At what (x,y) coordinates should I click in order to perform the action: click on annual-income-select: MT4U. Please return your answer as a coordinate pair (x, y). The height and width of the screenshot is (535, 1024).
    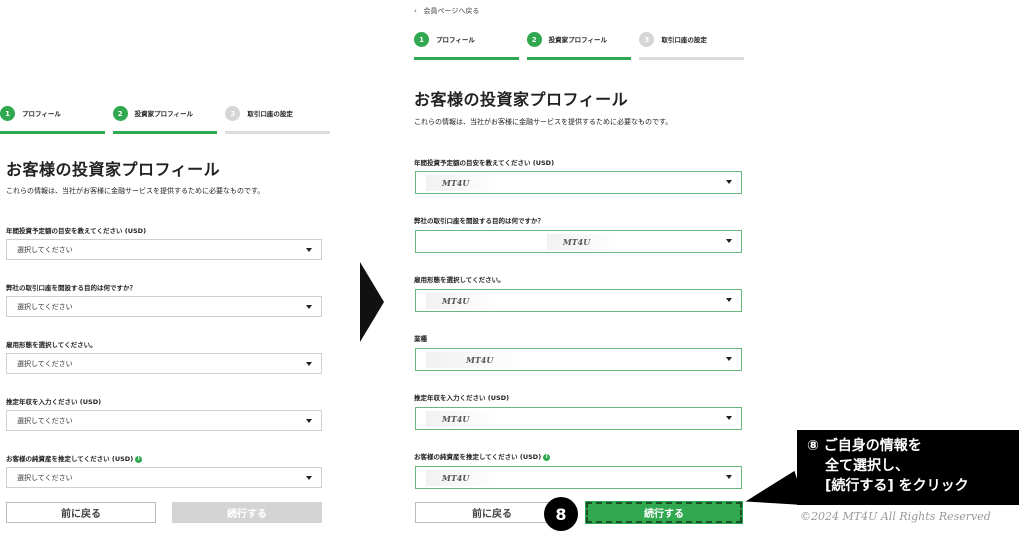
    Looking at the image, I should click on (578, 418).